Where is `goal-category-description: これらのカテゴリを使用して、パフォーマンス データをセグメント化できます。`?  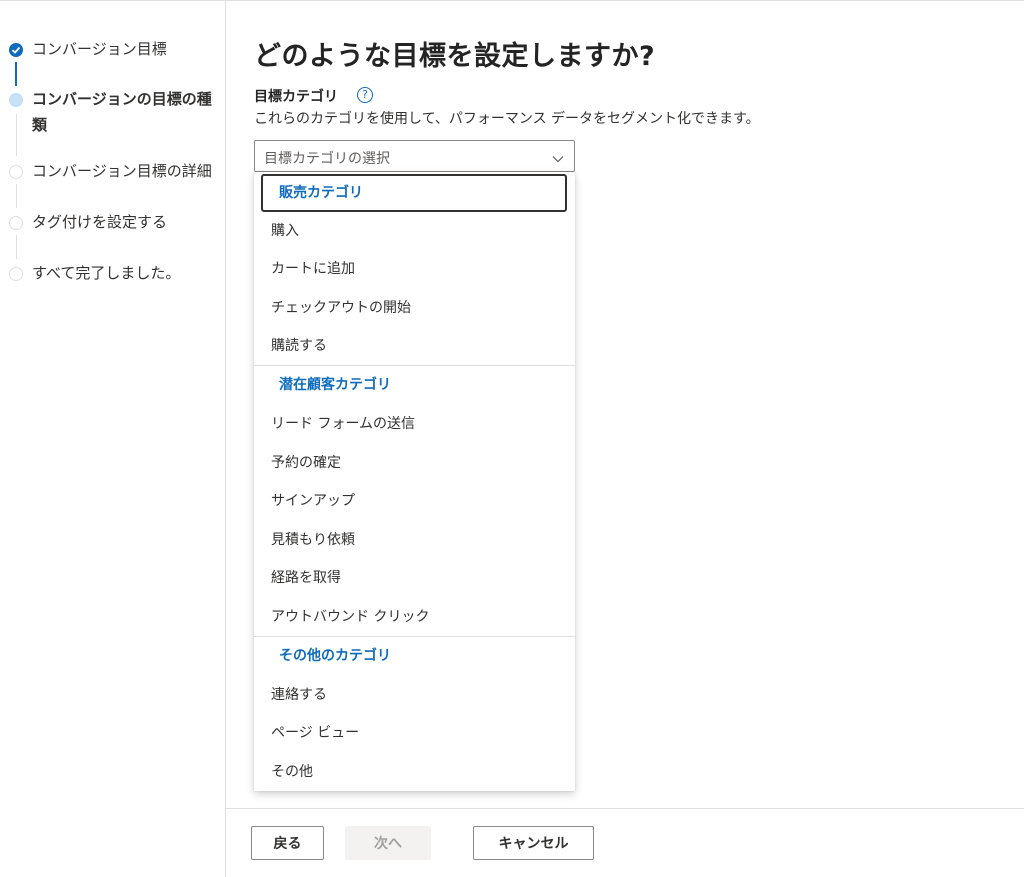
goal-category-description: これらのカテゴリを使用して、パフォーマンス データをセグメント化できます。 is located at coordinates (507, 119).